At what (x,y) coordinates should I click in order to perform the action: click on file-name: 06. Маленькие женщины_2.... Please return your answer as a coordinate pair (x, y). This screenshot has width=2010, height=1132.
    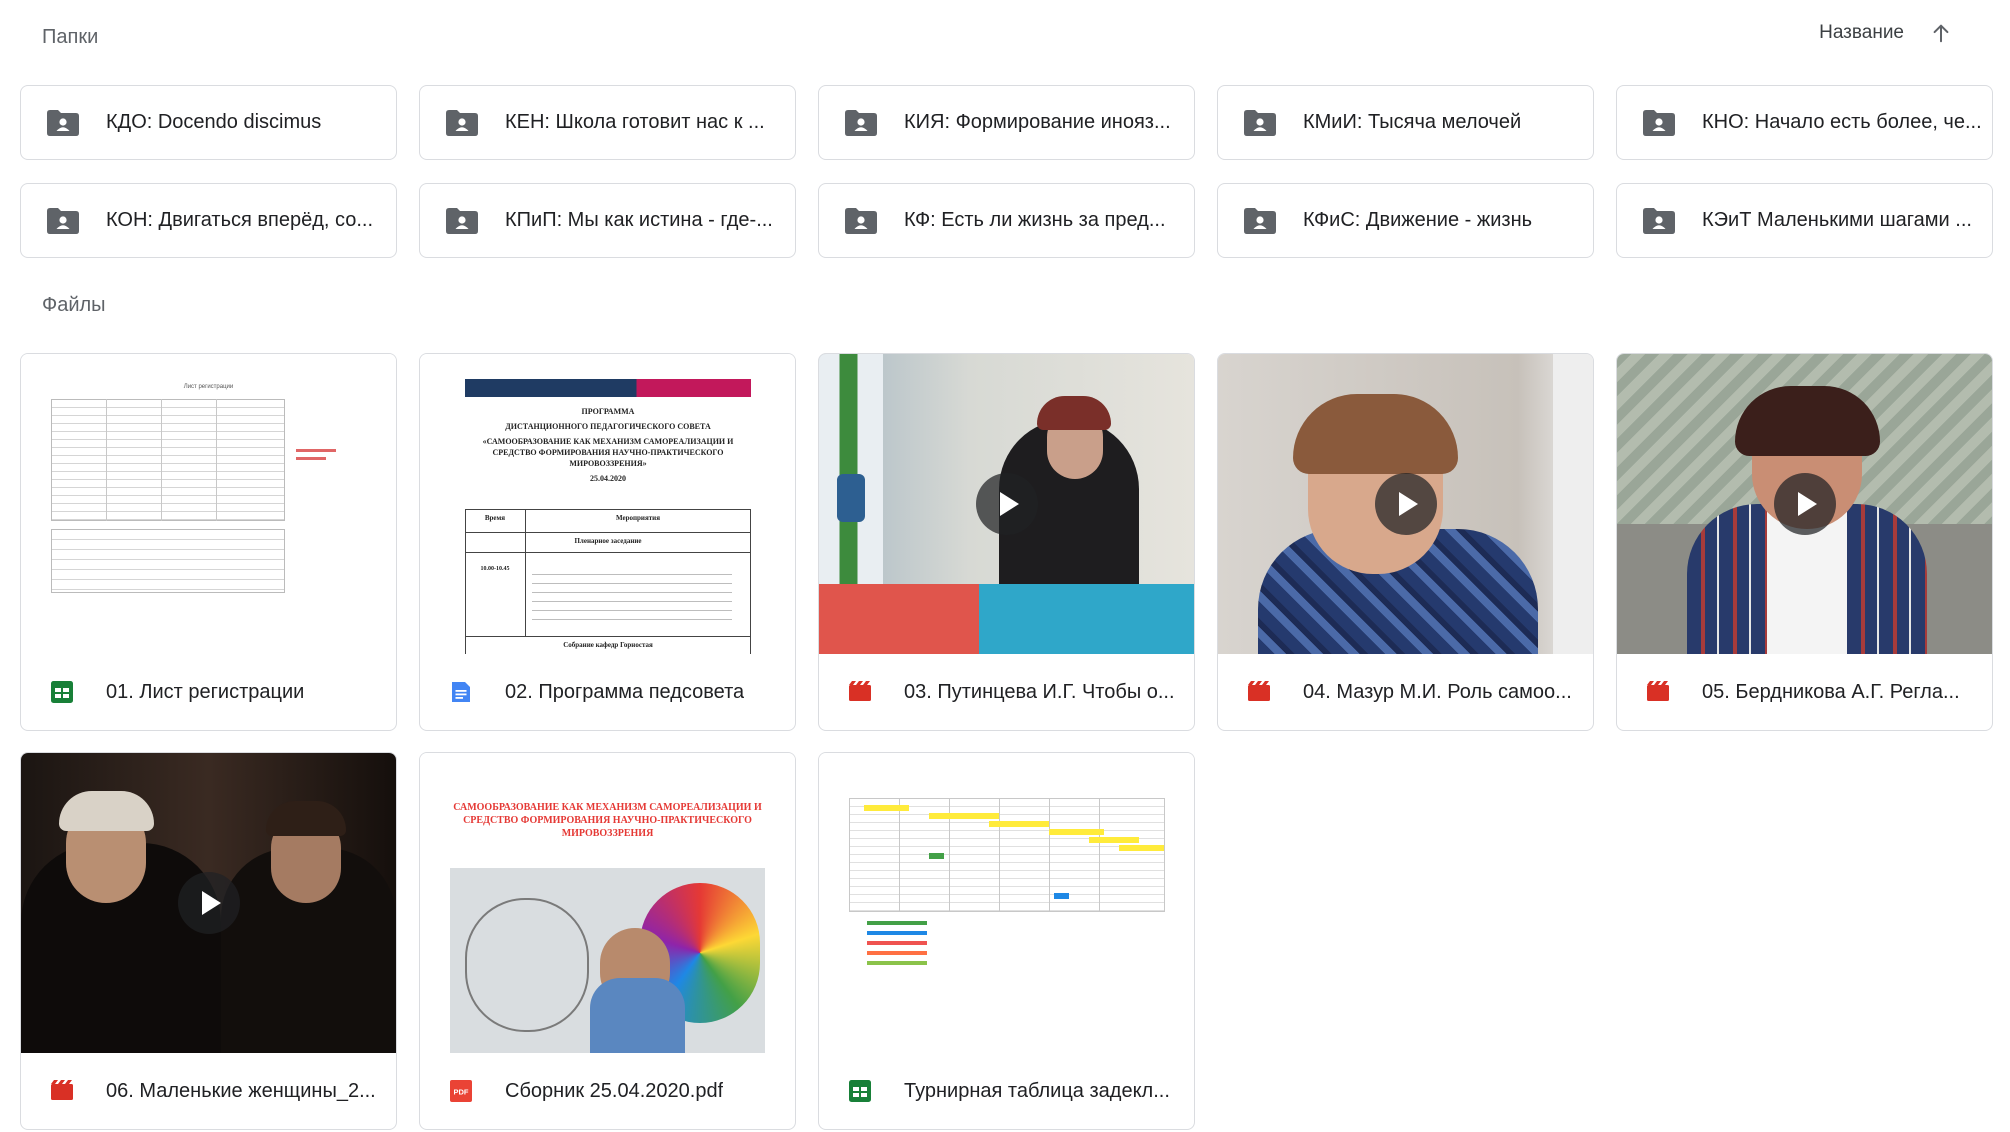
    Looking at the image, I should click on (241, 1090).